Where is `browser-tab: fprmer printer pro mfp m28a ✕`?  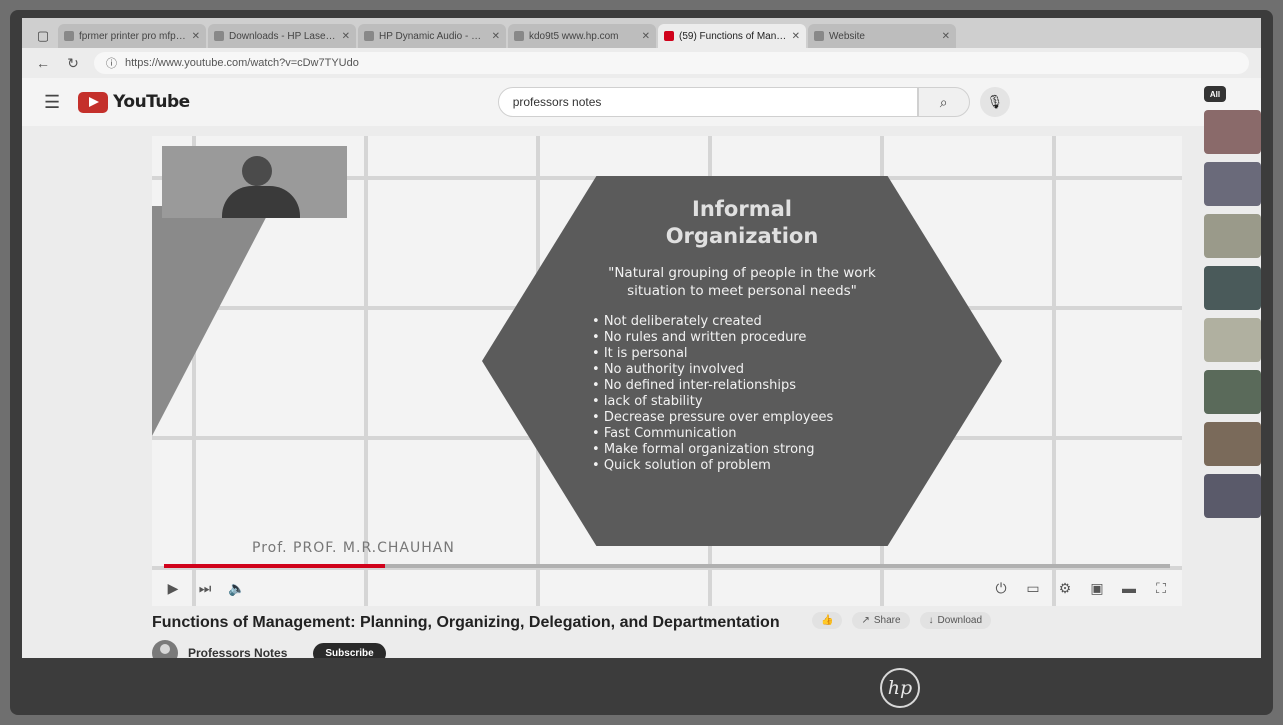
browser-tab: fprmer printer pro mfp m28a ✕ is located at coordinates (132, 36).